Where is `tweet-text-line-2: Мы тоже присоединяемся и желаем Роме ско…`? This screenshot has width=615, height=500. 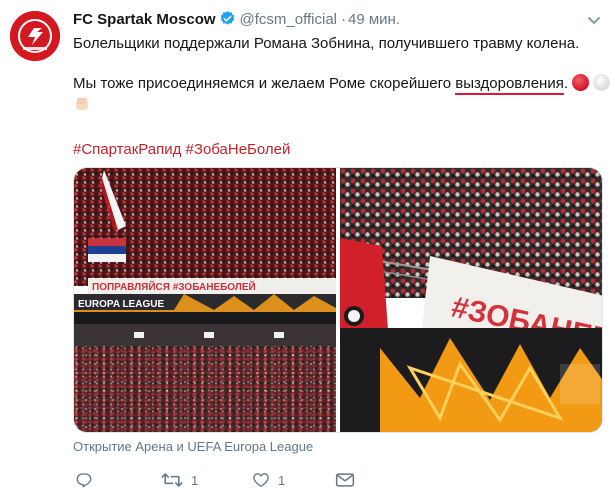
tweet-text-line-2: Мы тоже присоединяемся и желаем Роме ско… is located at coordinates (341, 84).